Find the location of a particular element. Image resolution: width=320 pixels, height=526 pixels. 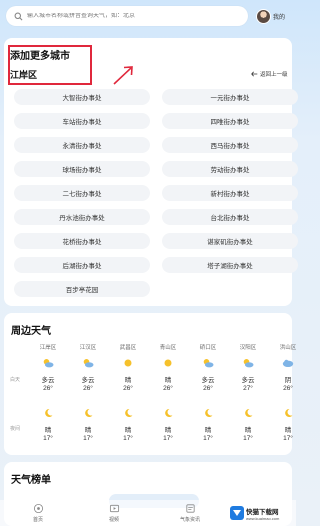

search-input is located at coordinates (132, 16).